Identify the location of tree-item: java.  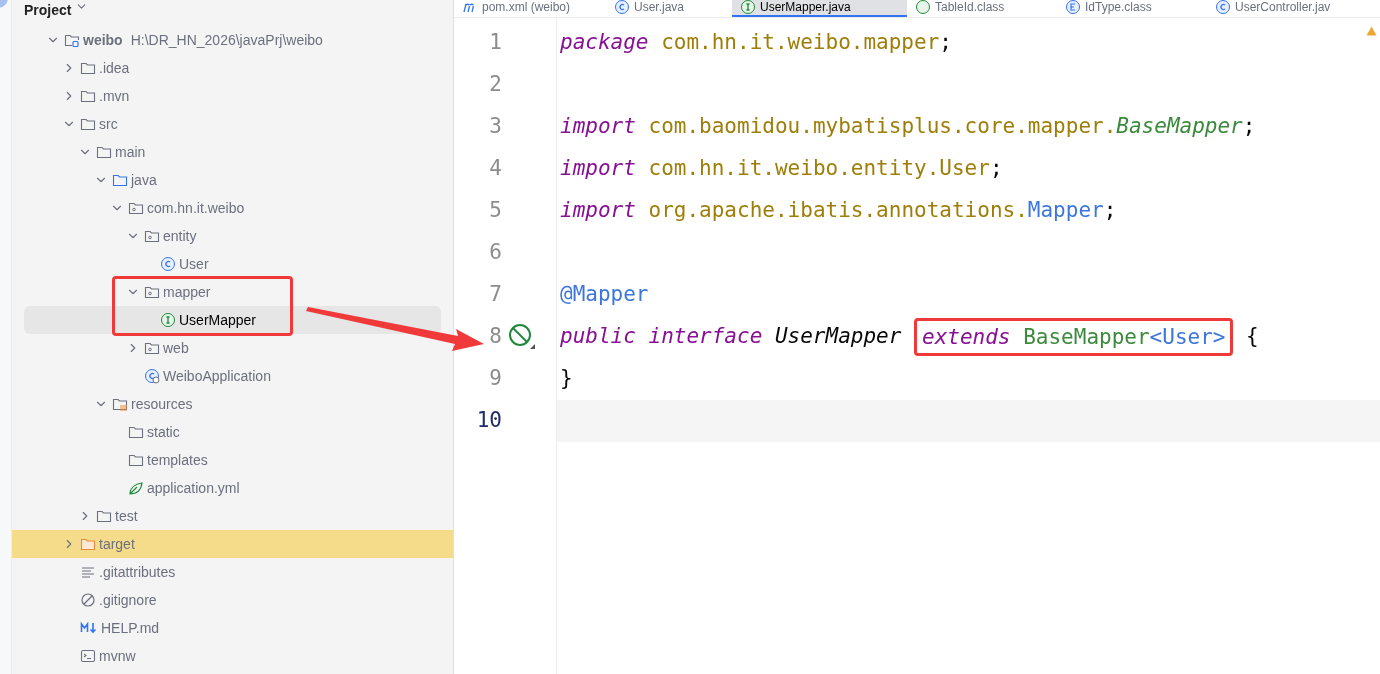
(86, 180).